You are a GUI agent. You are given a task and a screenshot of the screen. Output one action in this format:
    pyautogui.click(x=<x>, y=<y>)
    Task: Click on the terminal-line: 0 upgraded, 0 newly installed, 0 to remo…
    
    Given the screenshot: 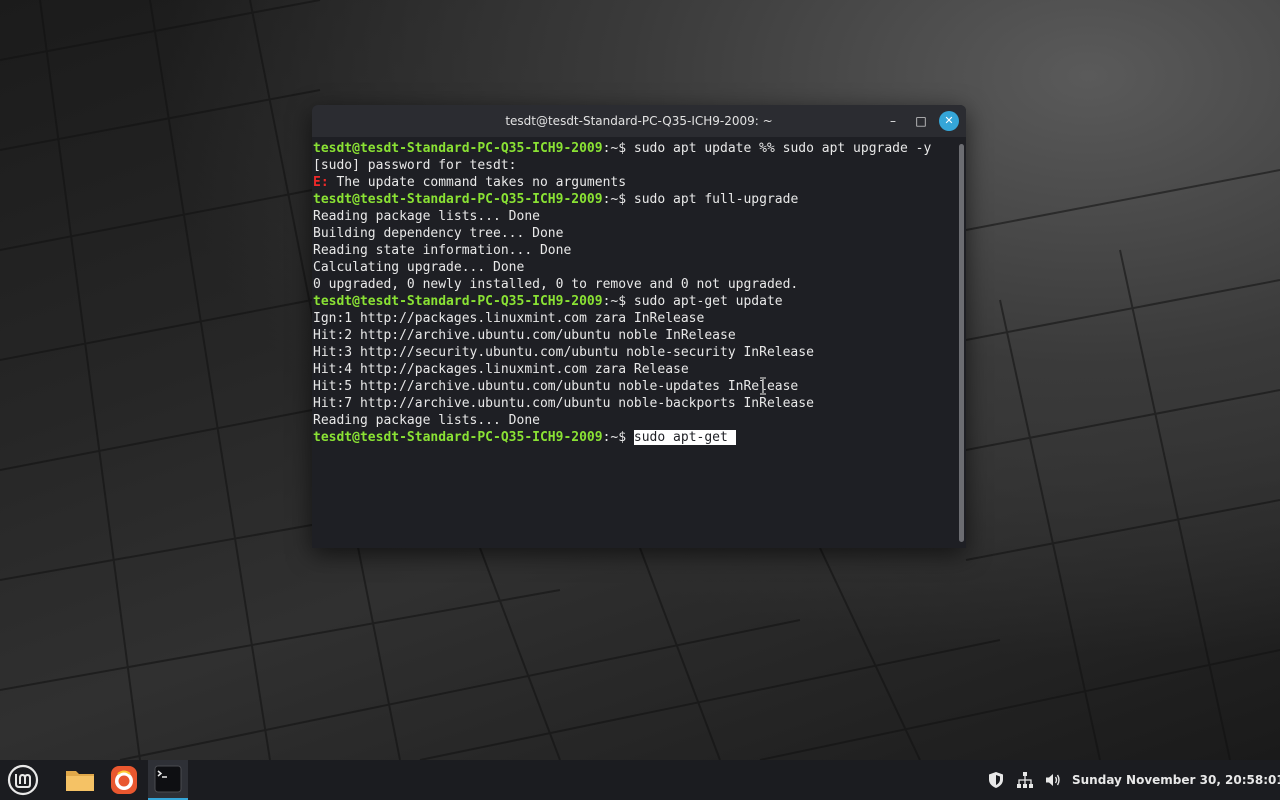 What is the action you would take?
    pyautogui.click(x=622, y=284)
    